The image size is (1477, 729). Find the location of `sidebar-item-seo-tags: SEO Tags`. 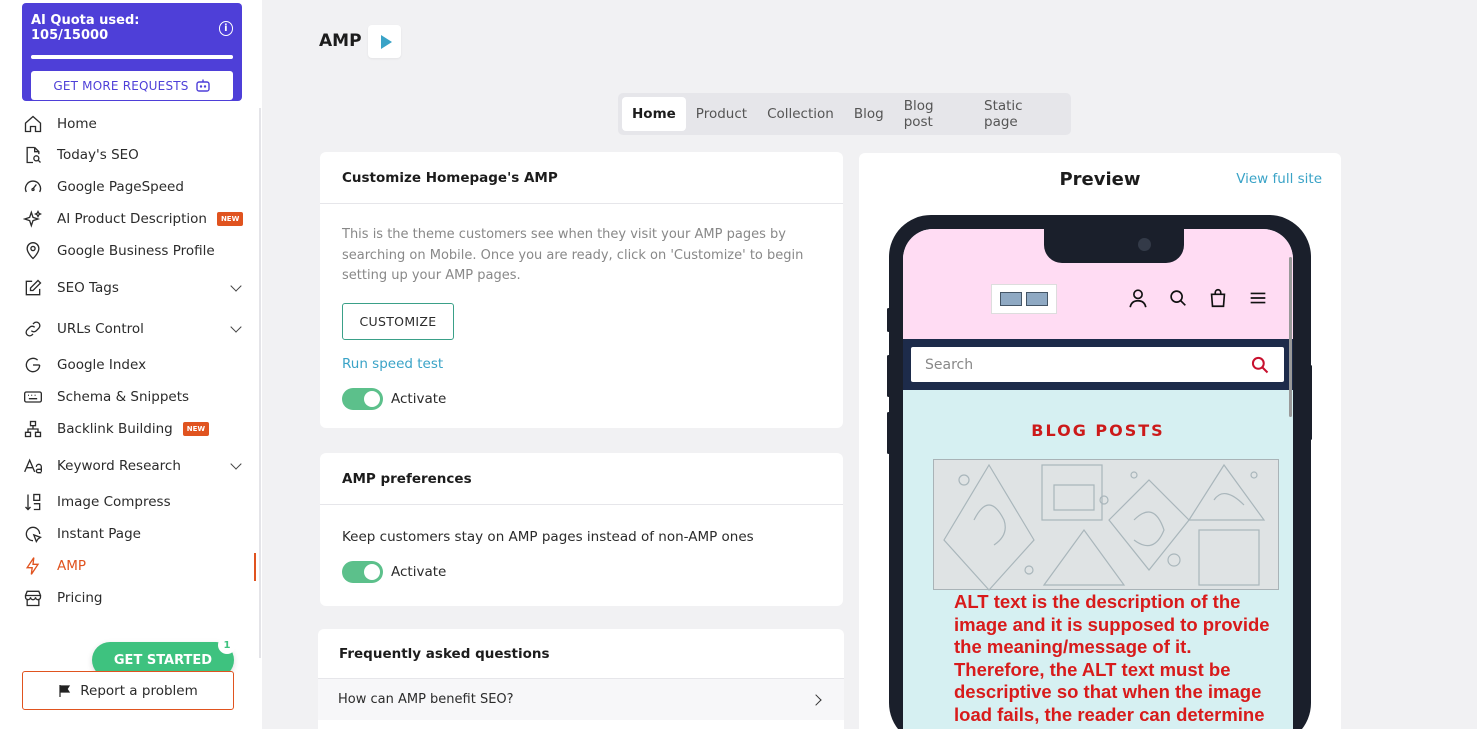

sidebar-item-seo-tags: SEO Tags is located at coordinates (133, 288).